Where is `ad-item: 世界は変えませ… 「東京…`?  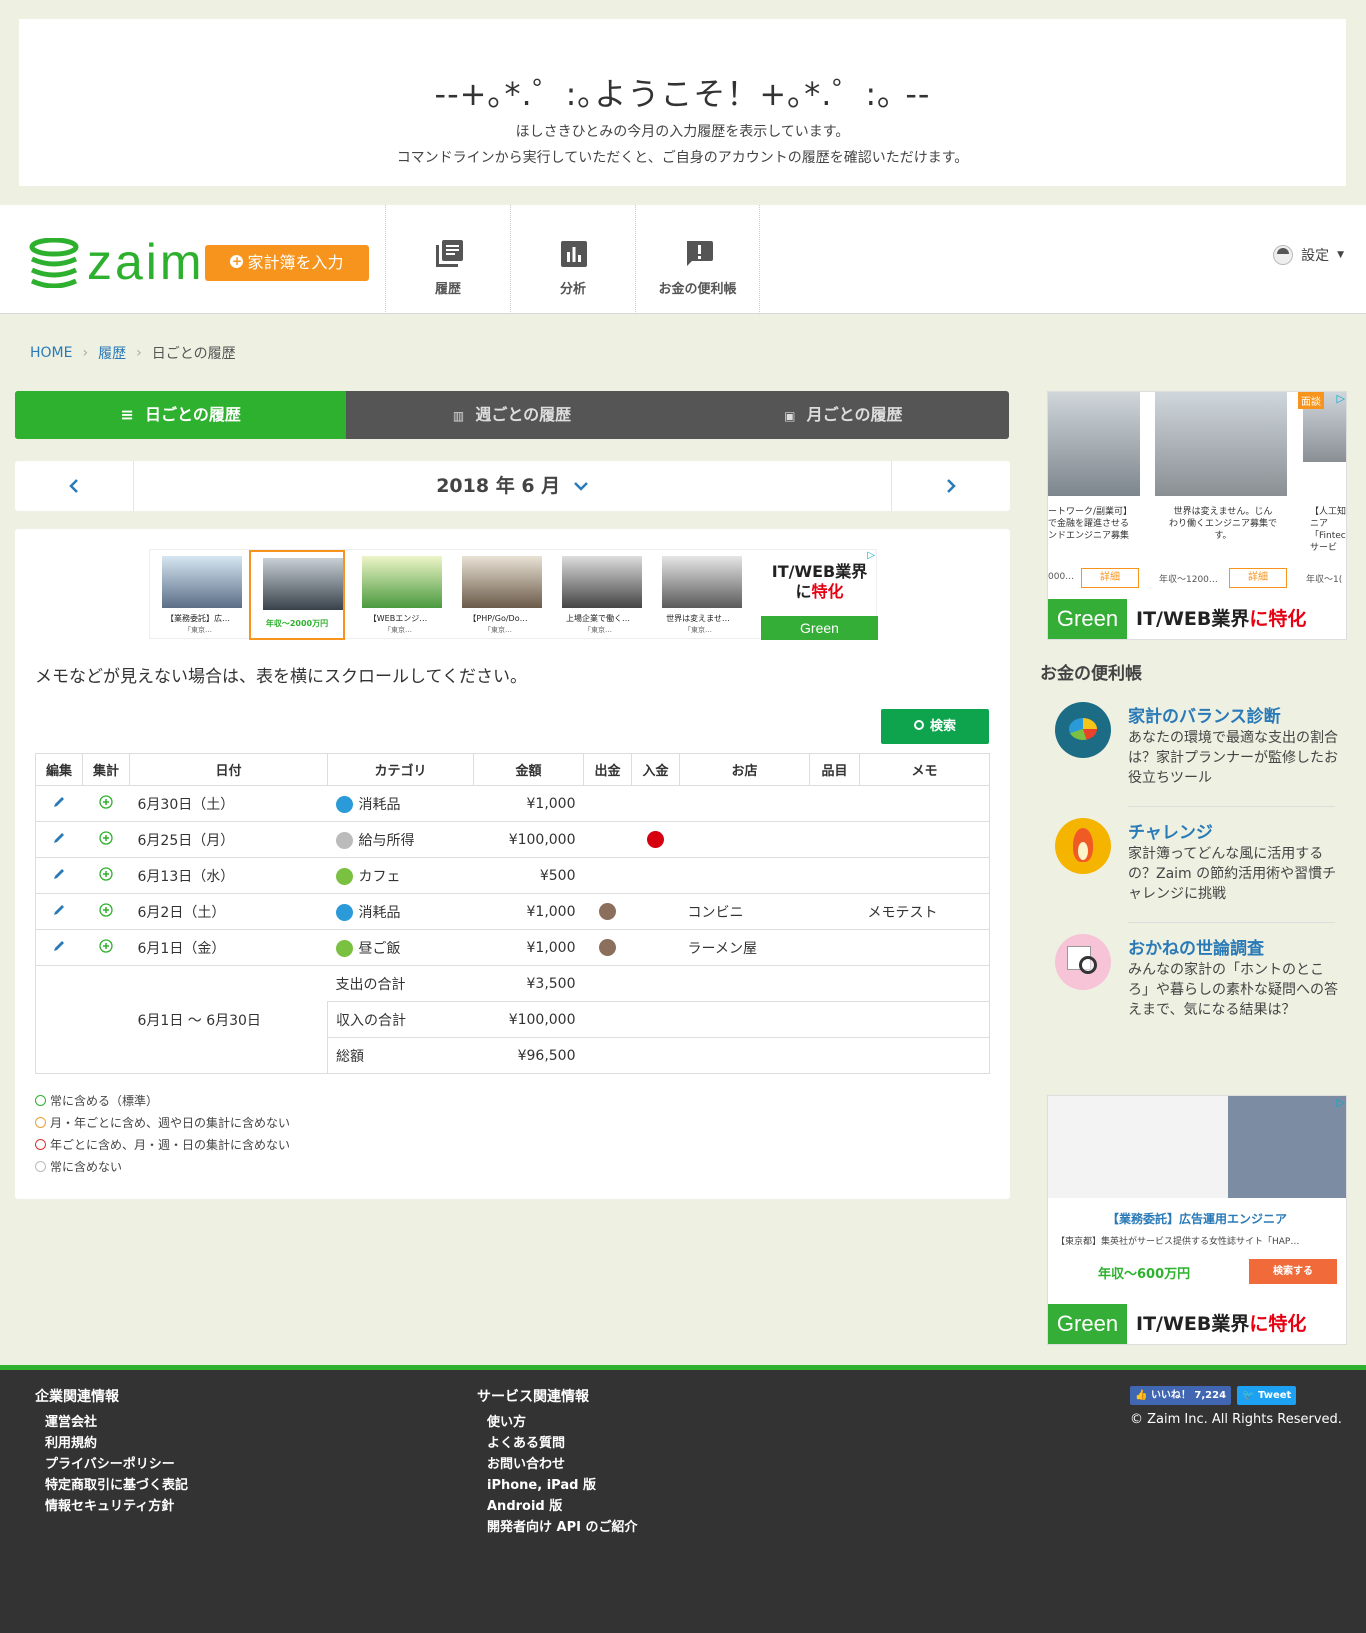
ad-item: 世界は変えませ… 「東京… is located at coordinates (698, 595).